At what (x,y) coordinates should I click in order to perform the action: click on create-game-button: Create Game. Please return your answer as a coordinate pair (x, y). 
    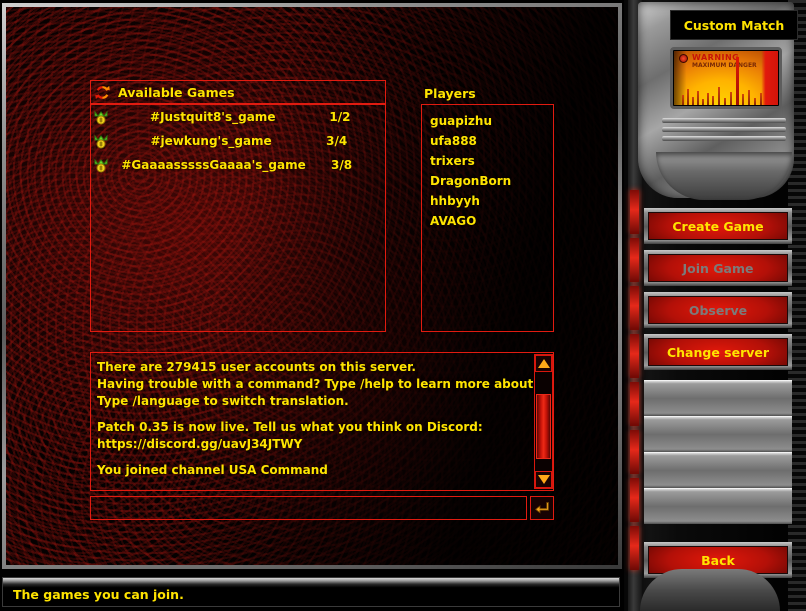
    Looking at the image, I should click on (718, 226).